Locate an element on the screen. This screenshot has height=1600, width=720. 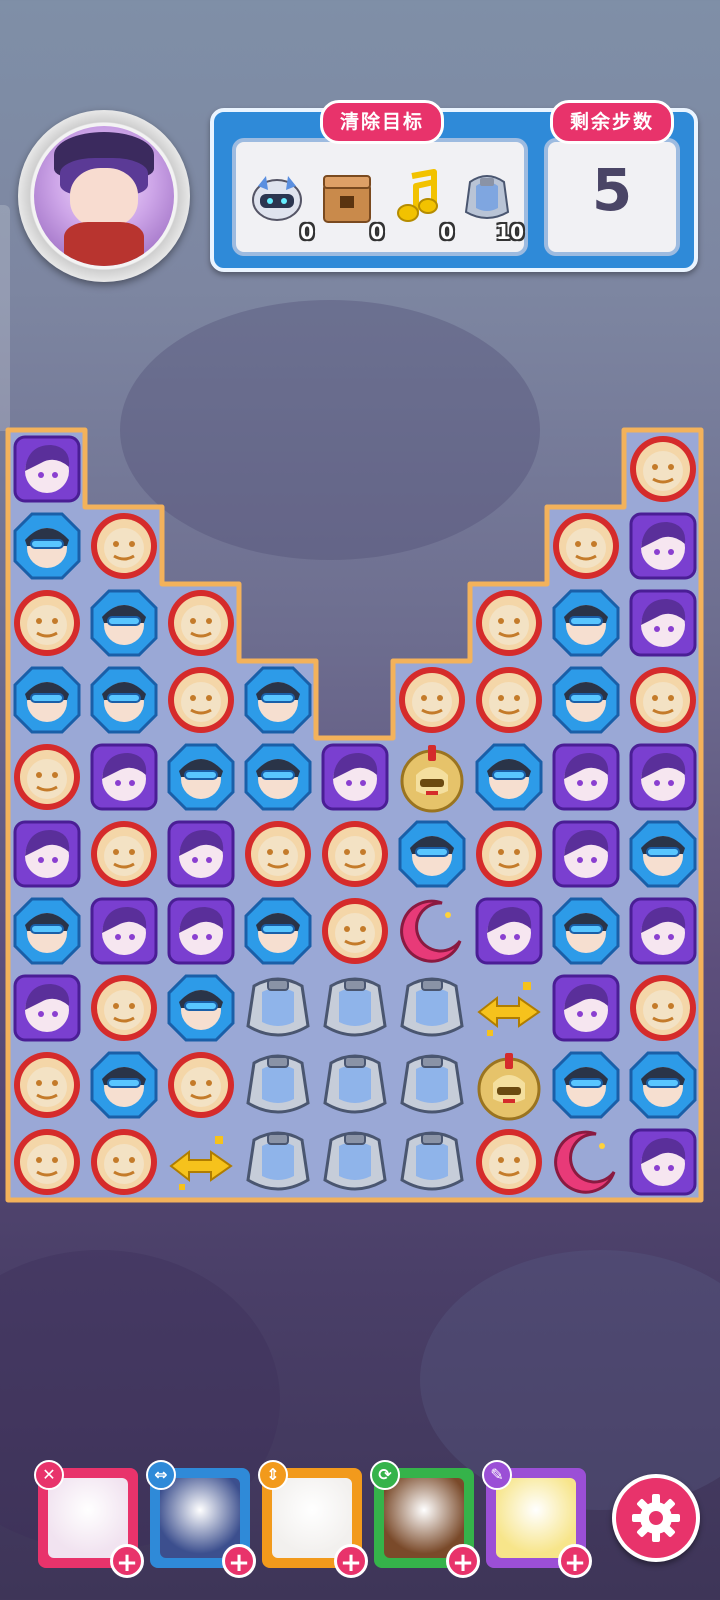
armor-piece-icon is located at coordinates (277, 1083).